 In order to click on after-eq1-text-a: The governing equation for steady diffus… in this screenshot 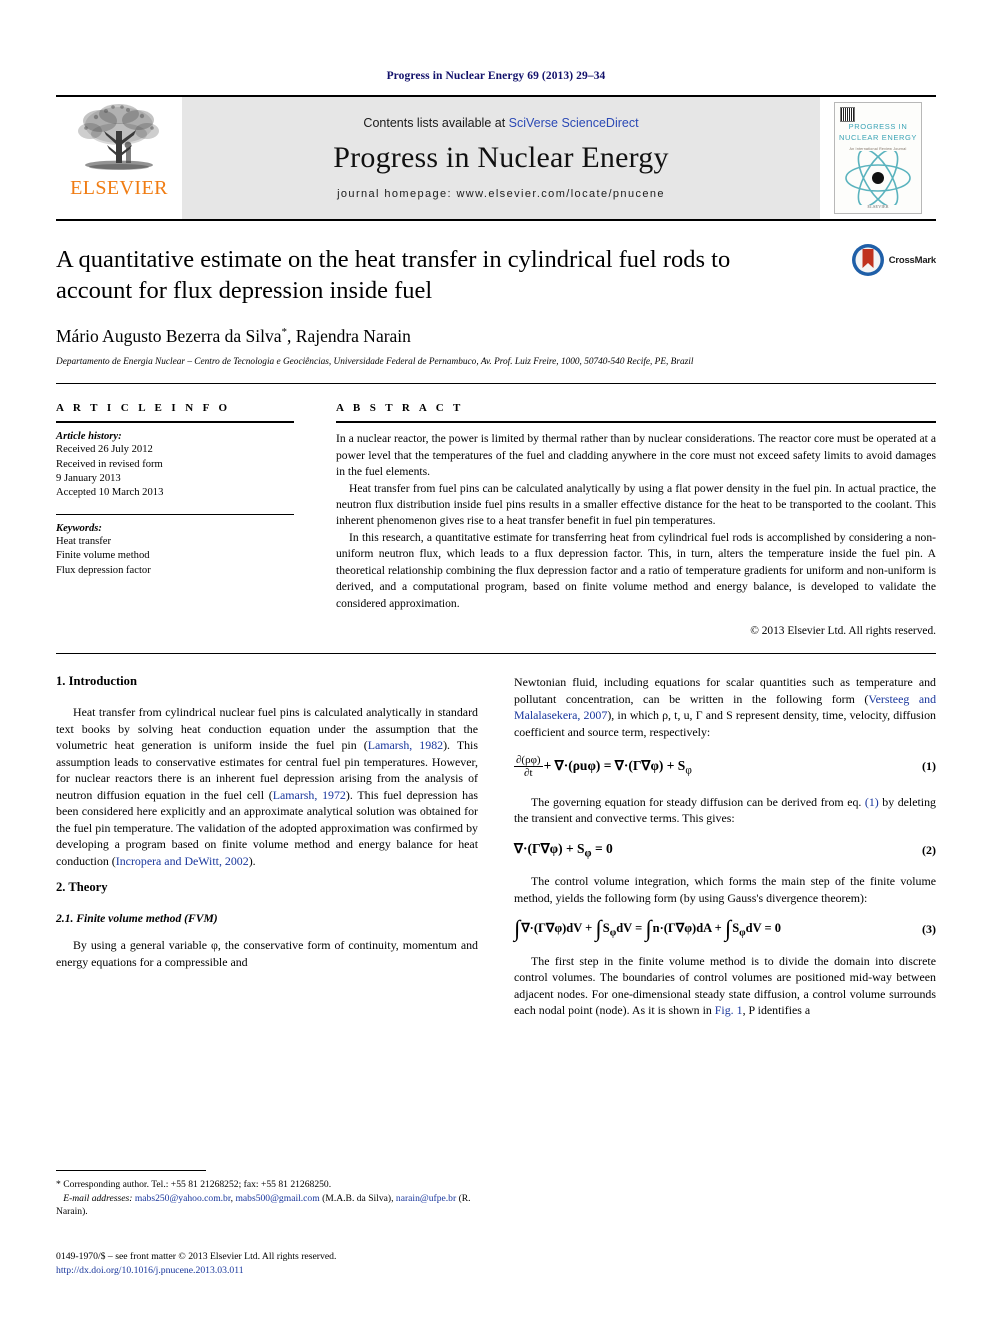, I will do `click(698, 801)`.